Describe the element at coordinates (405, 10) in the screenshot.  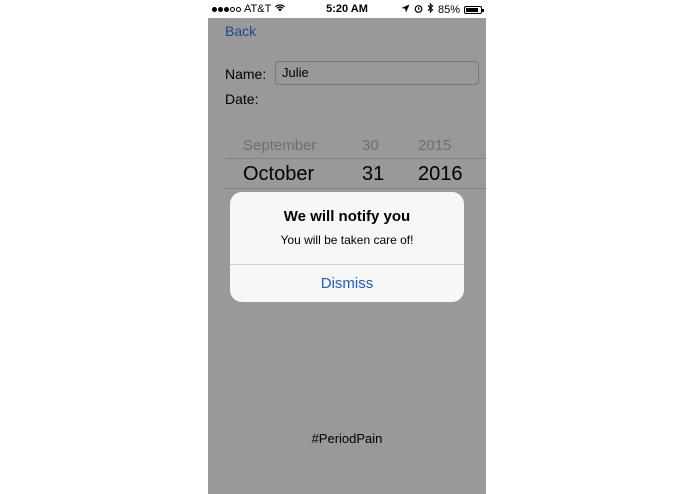
I see `location-arrow-icon` at that location.